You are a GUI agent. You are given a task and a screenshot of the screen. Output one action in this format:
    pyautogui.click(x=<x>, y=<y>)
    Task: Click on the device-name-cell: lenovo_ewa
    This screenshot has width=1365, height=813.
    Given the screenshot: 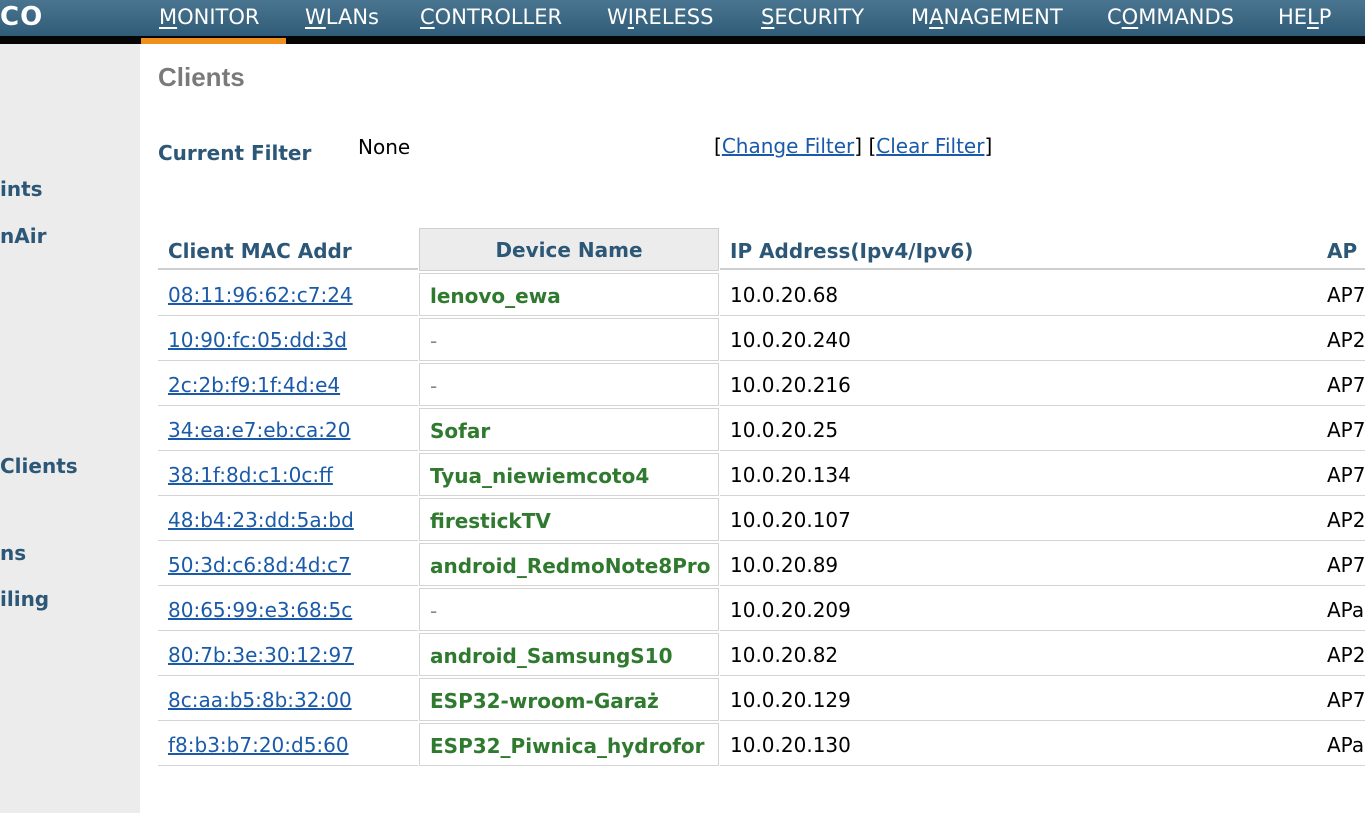 What is the action you would take?
    pyautogui.click(x=569, y=294)
    